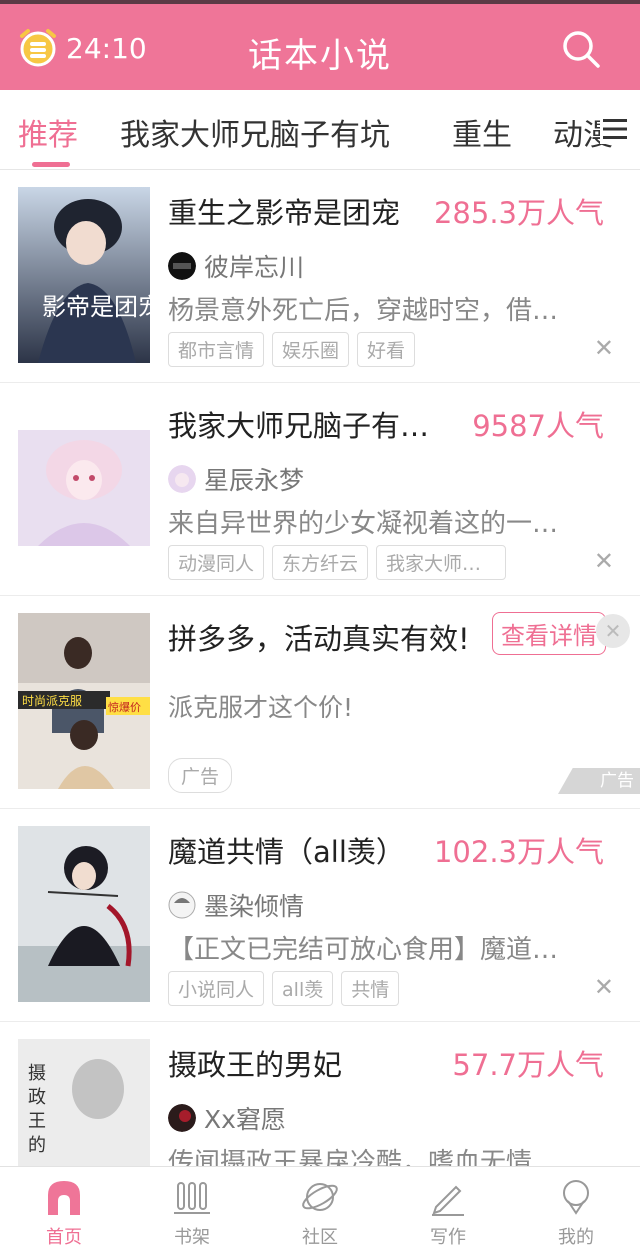 The image size is (640, 1253). What do you see at coordinates (64, 1237) in the screenshot?
I see `nav-label: 首页` at bounding box center [64, 1237].